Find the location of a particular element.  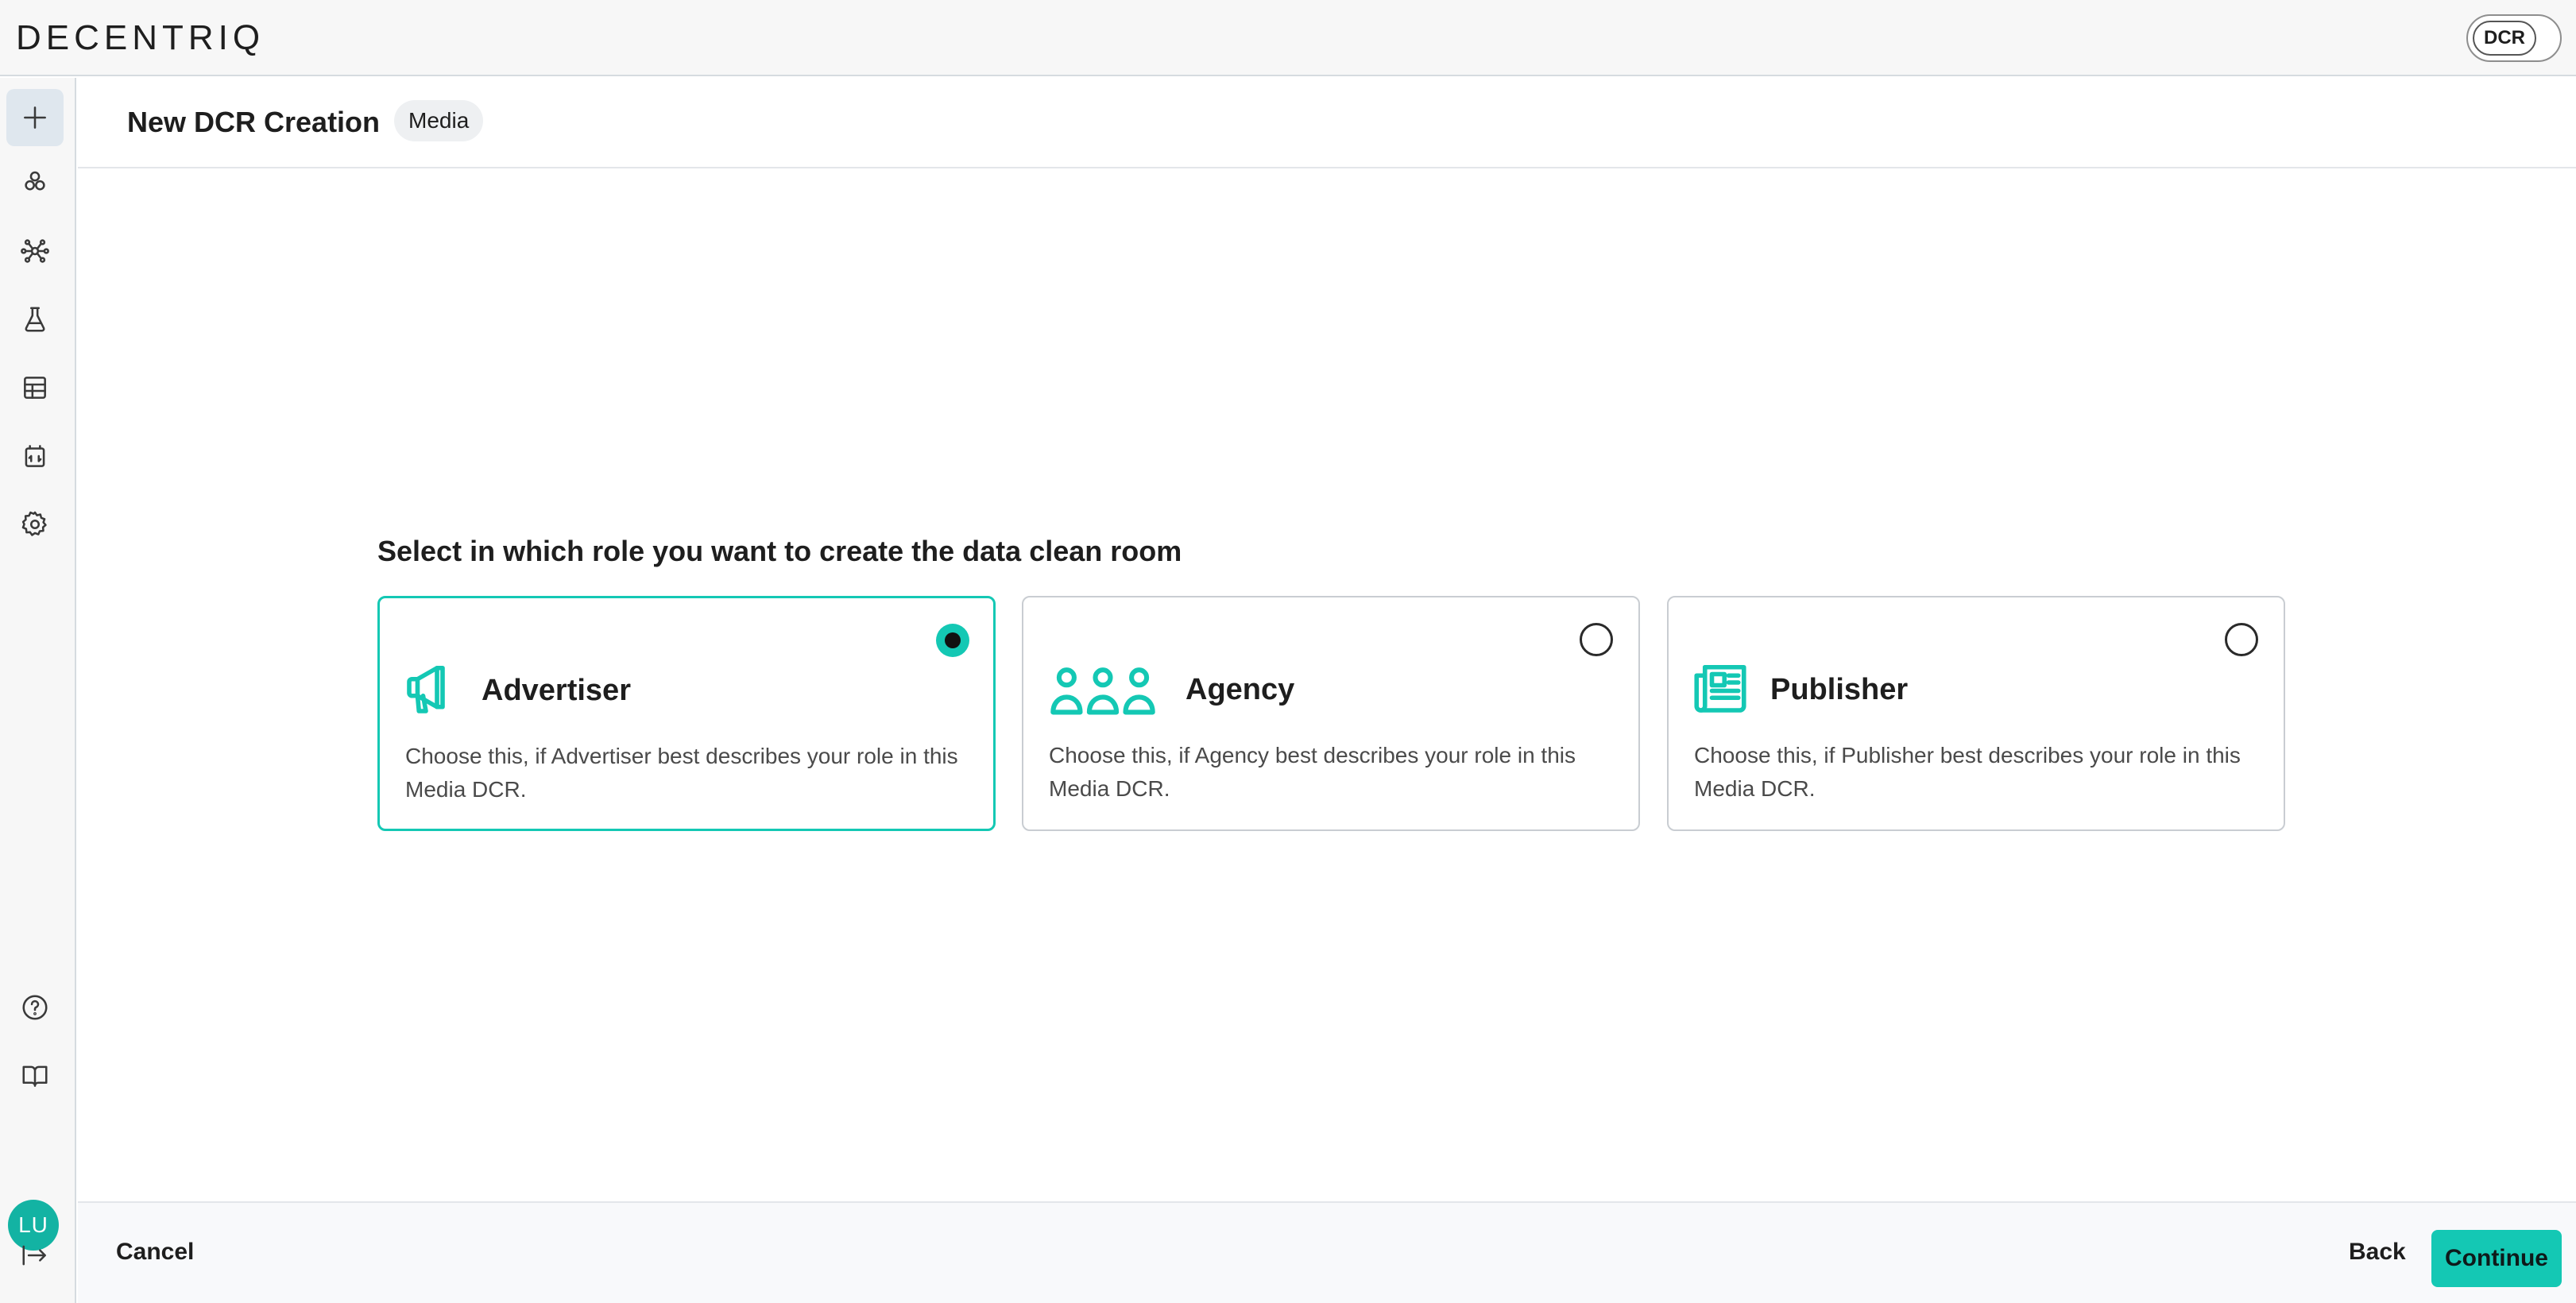

sidebar-item-help is located at coordinates (35, 1008).